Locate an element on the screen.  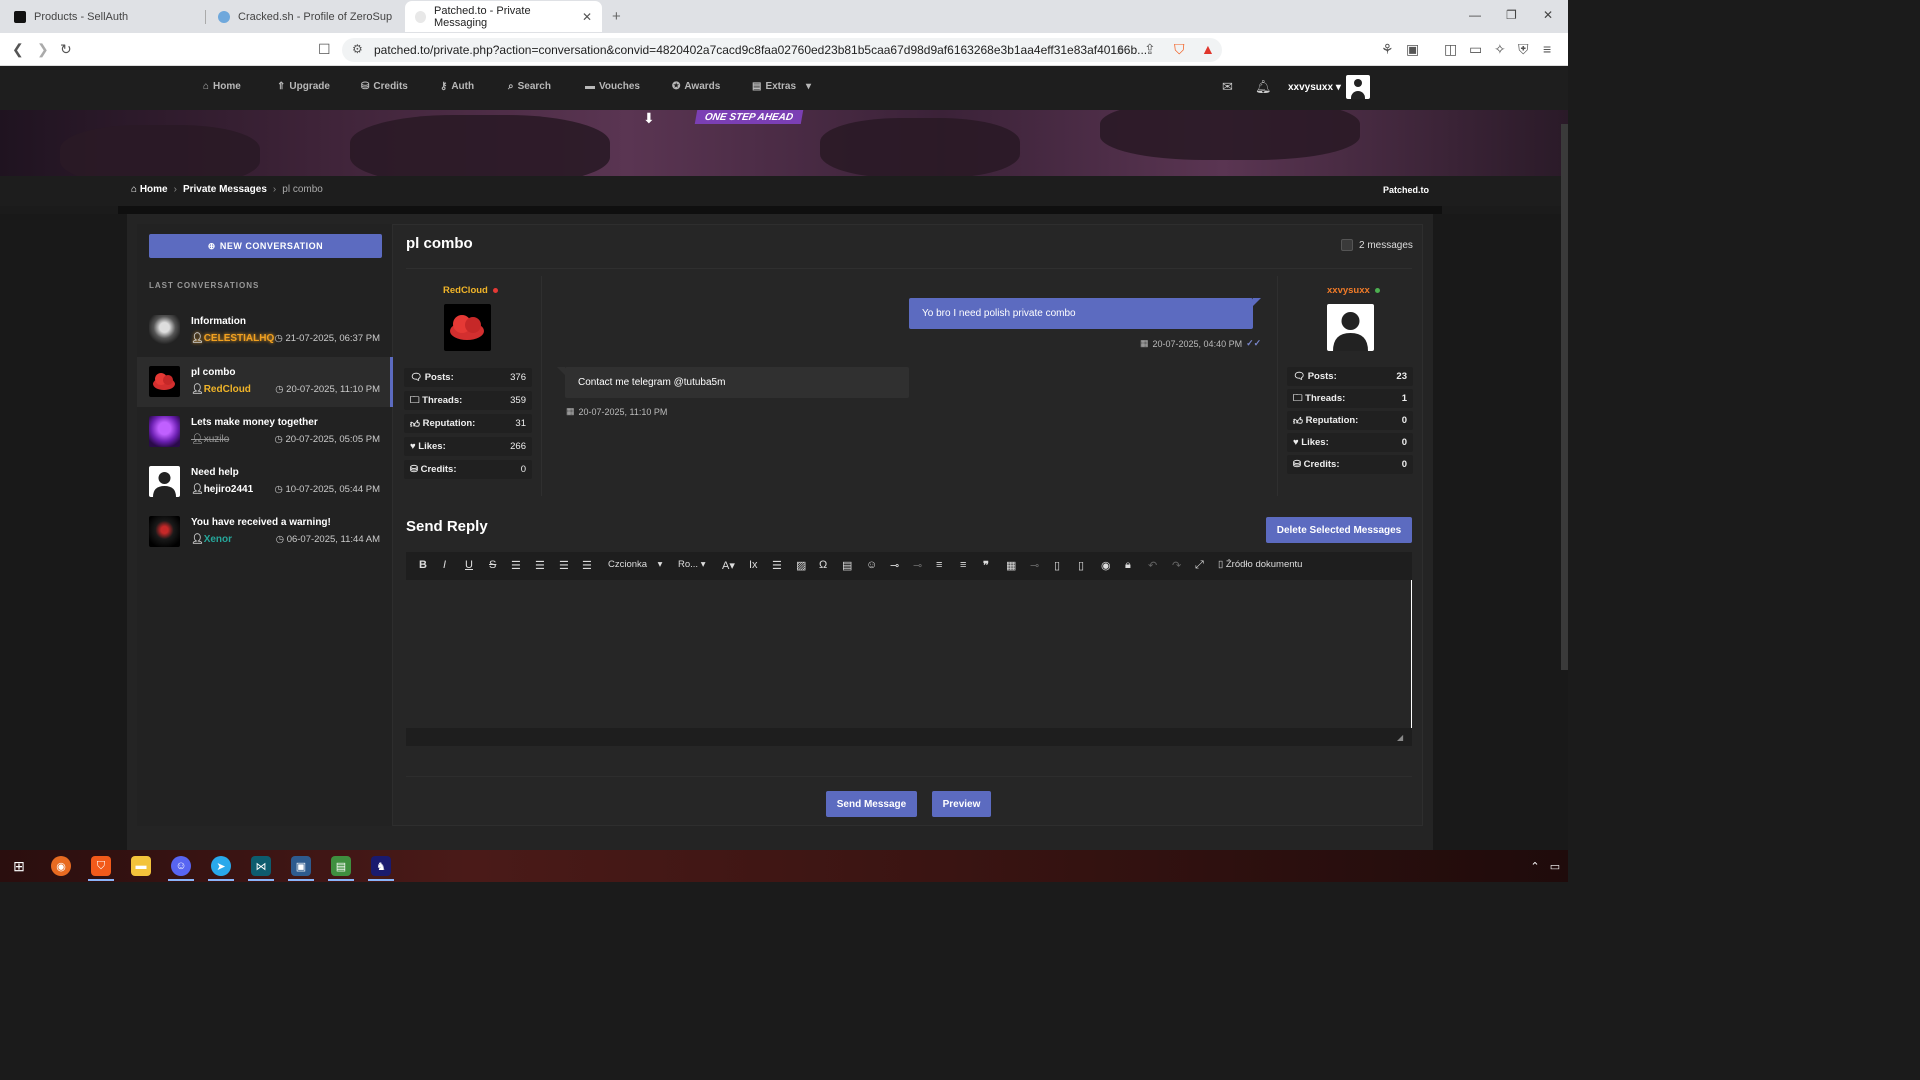
zoom-icon: ⌕ is located at coordinates (1121, 49).